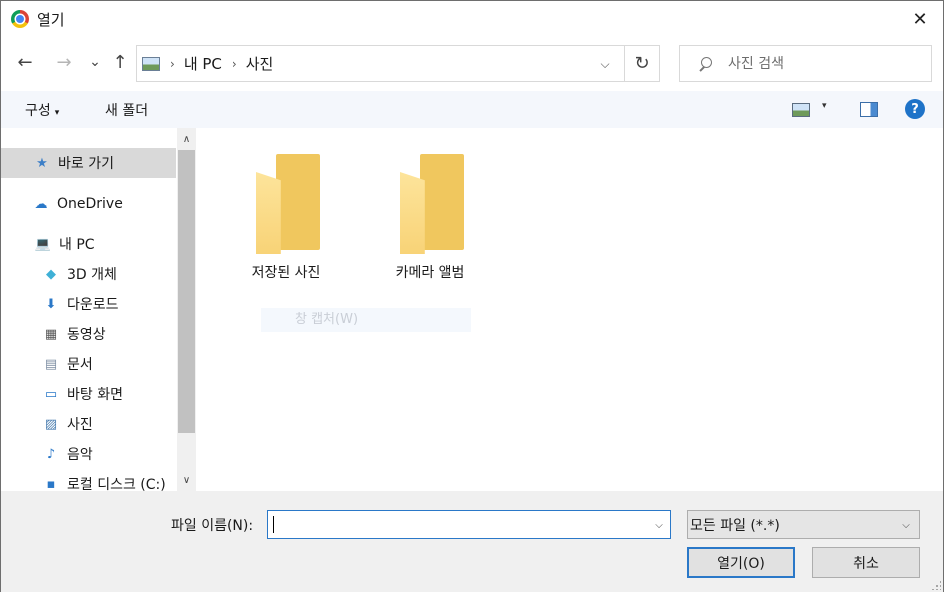 The image size is (944, 592). What do you see at coordinates (80, 365) in the screenshot?
I see `sidebar-item-label: 문서` at bounding box center [80, 365].